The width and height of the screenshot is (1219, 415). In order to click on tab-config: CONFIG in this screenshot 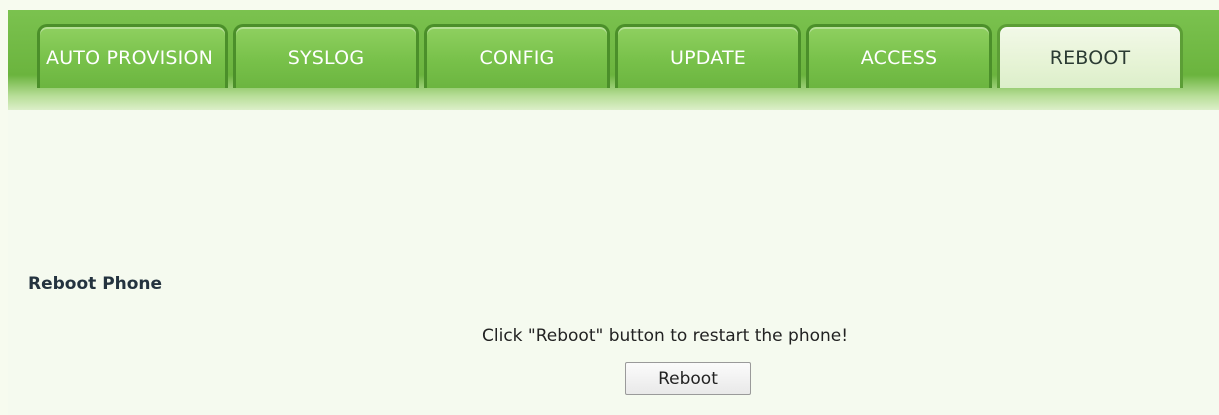, I will do `click(517, 56)`.